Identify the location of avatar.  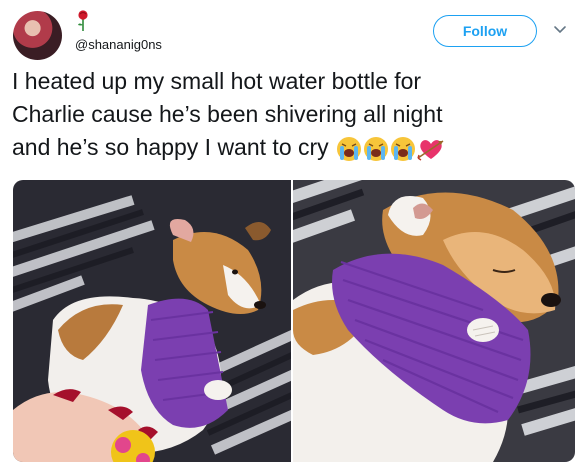
(37, 35).